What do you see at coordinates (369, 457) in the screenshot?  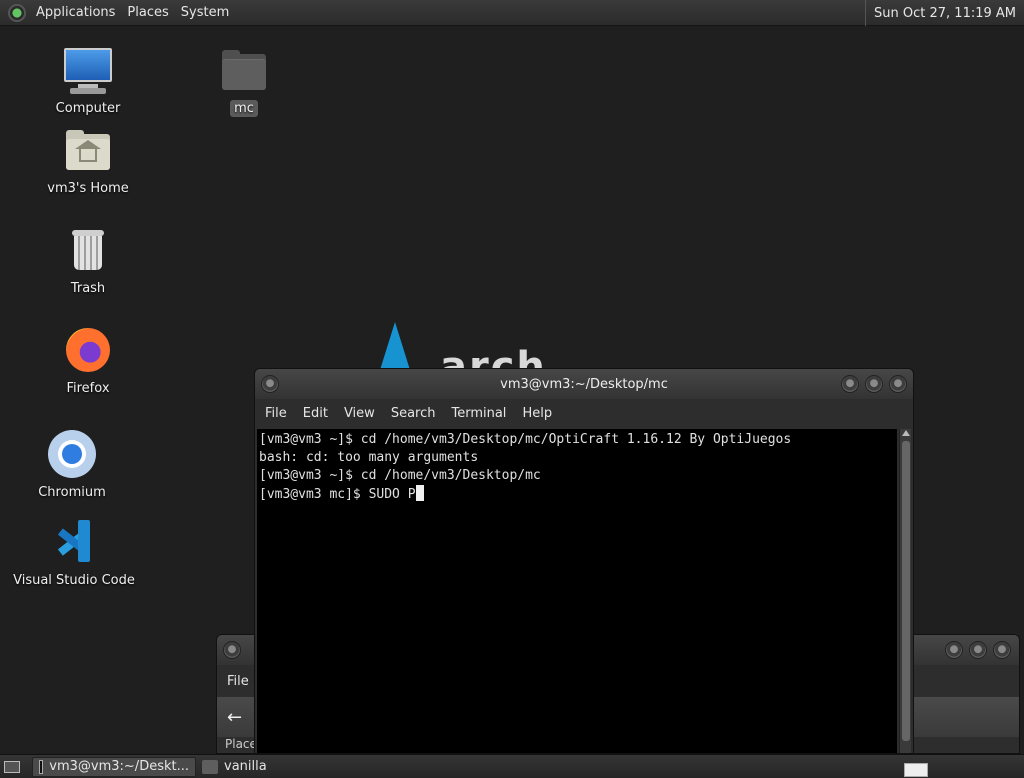 I see `terminal-line: bash: cd: too many arguments` at bounding box center [369, 457].